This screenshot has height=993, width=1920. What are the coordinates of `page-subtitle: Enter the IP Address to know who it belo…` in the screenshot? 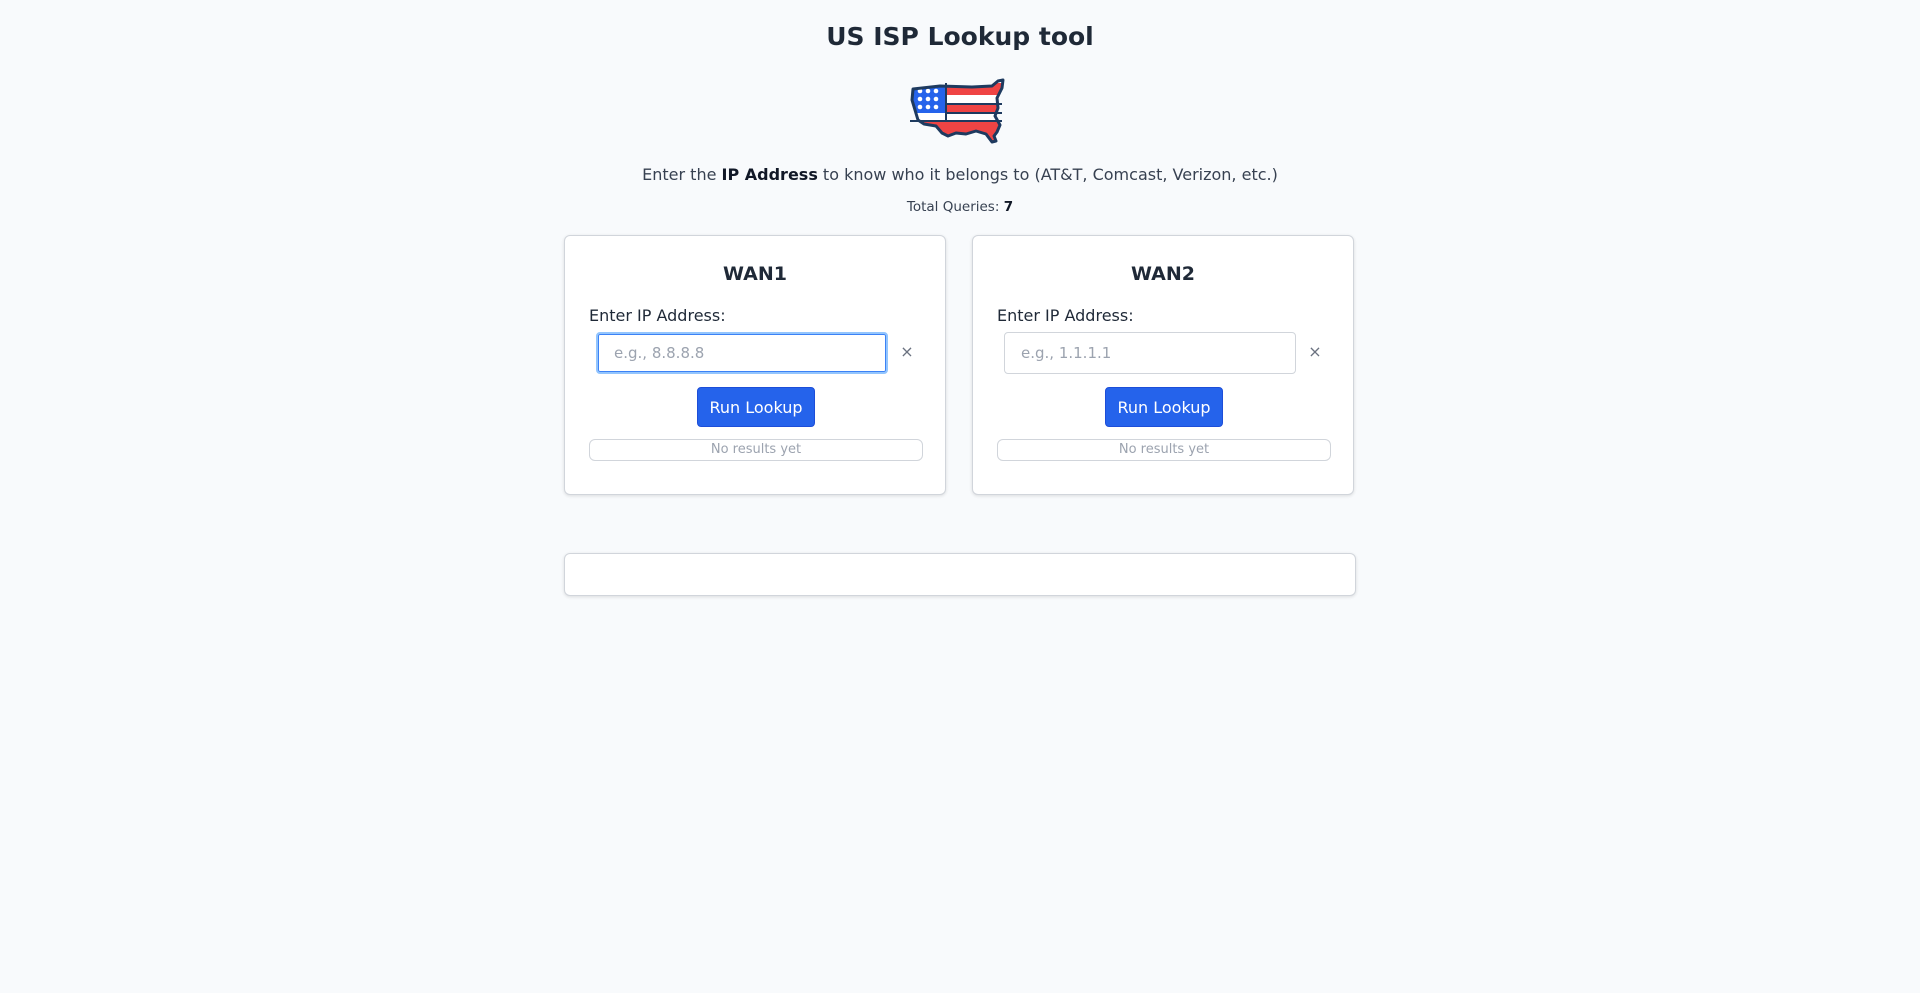 It's located at (960, 174).